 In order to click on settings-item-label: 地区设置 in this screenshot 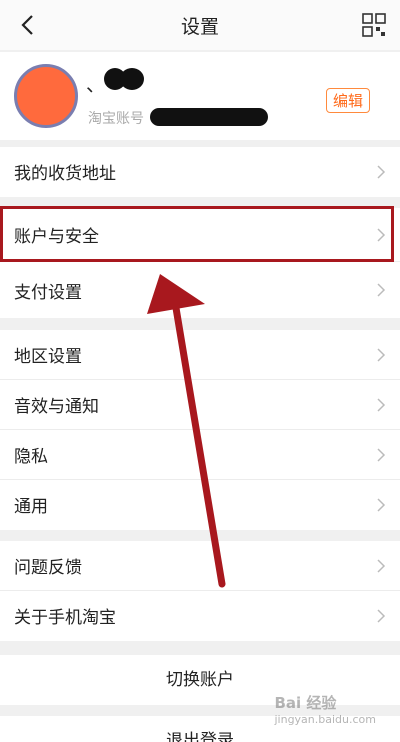, I will do `click(48, 357)`.